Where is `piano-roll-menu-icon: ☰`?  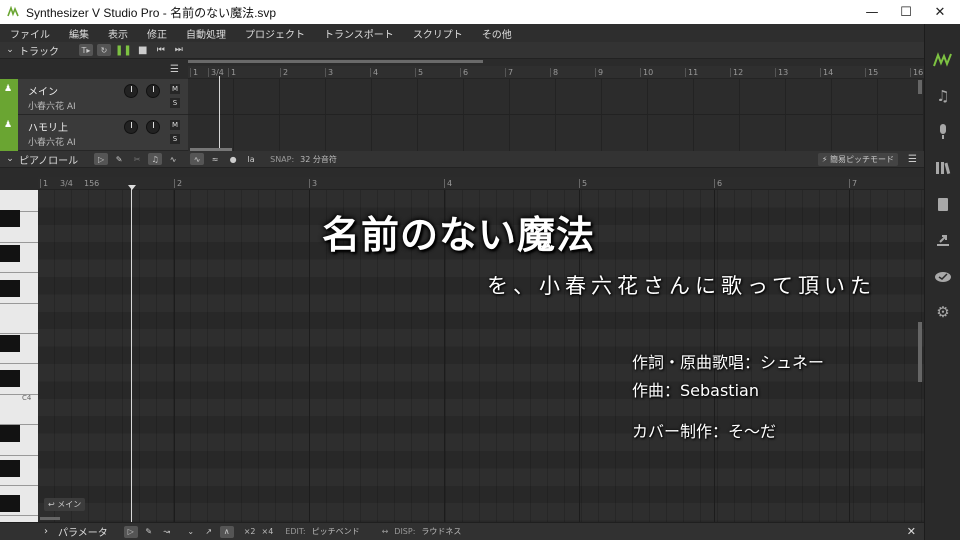 piano-roll-menu-icon: ☰ is located at coordinates (912, 159).